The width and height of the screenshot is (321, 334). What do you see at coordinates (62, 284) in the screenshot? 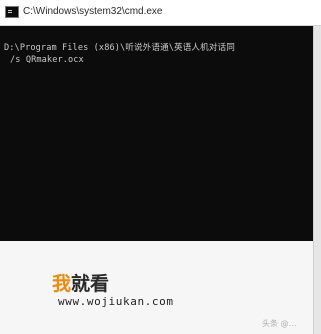
I see `logo-accent: 我` at bounding box center [62, 284].